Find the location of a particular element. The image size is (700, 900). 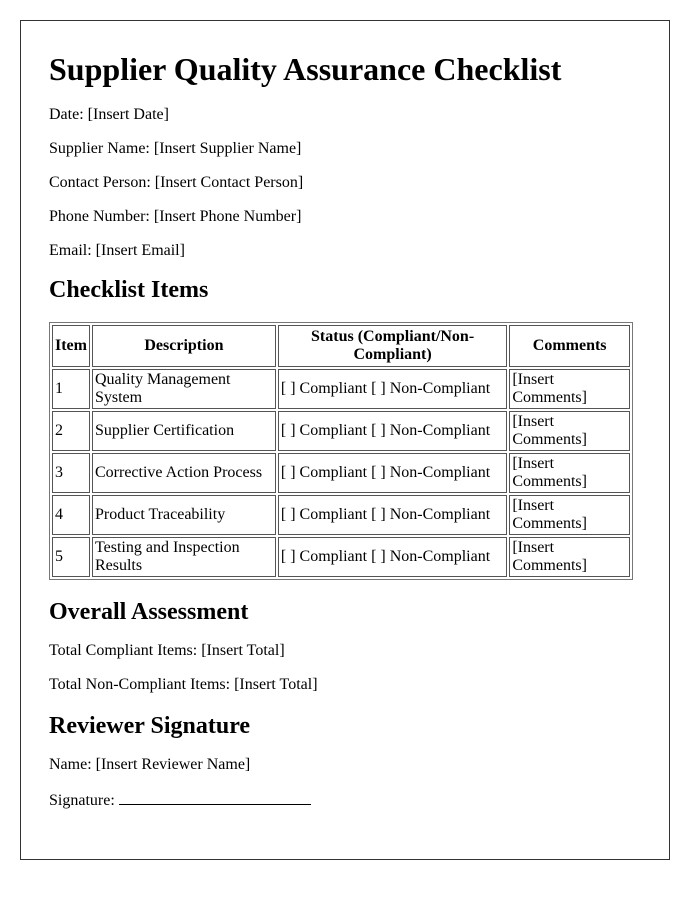

date-value: [Insert Date] is located at coordinates (128, 114).